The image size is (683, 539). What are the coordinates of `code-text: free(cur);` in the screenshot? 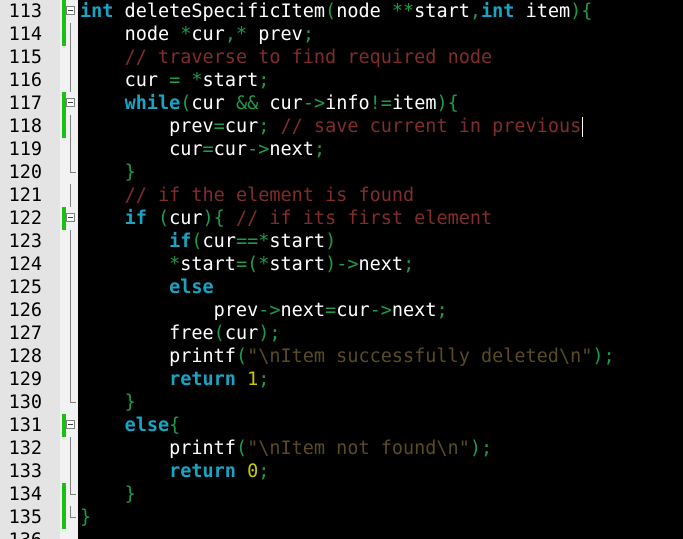 It's located at (180, 333).